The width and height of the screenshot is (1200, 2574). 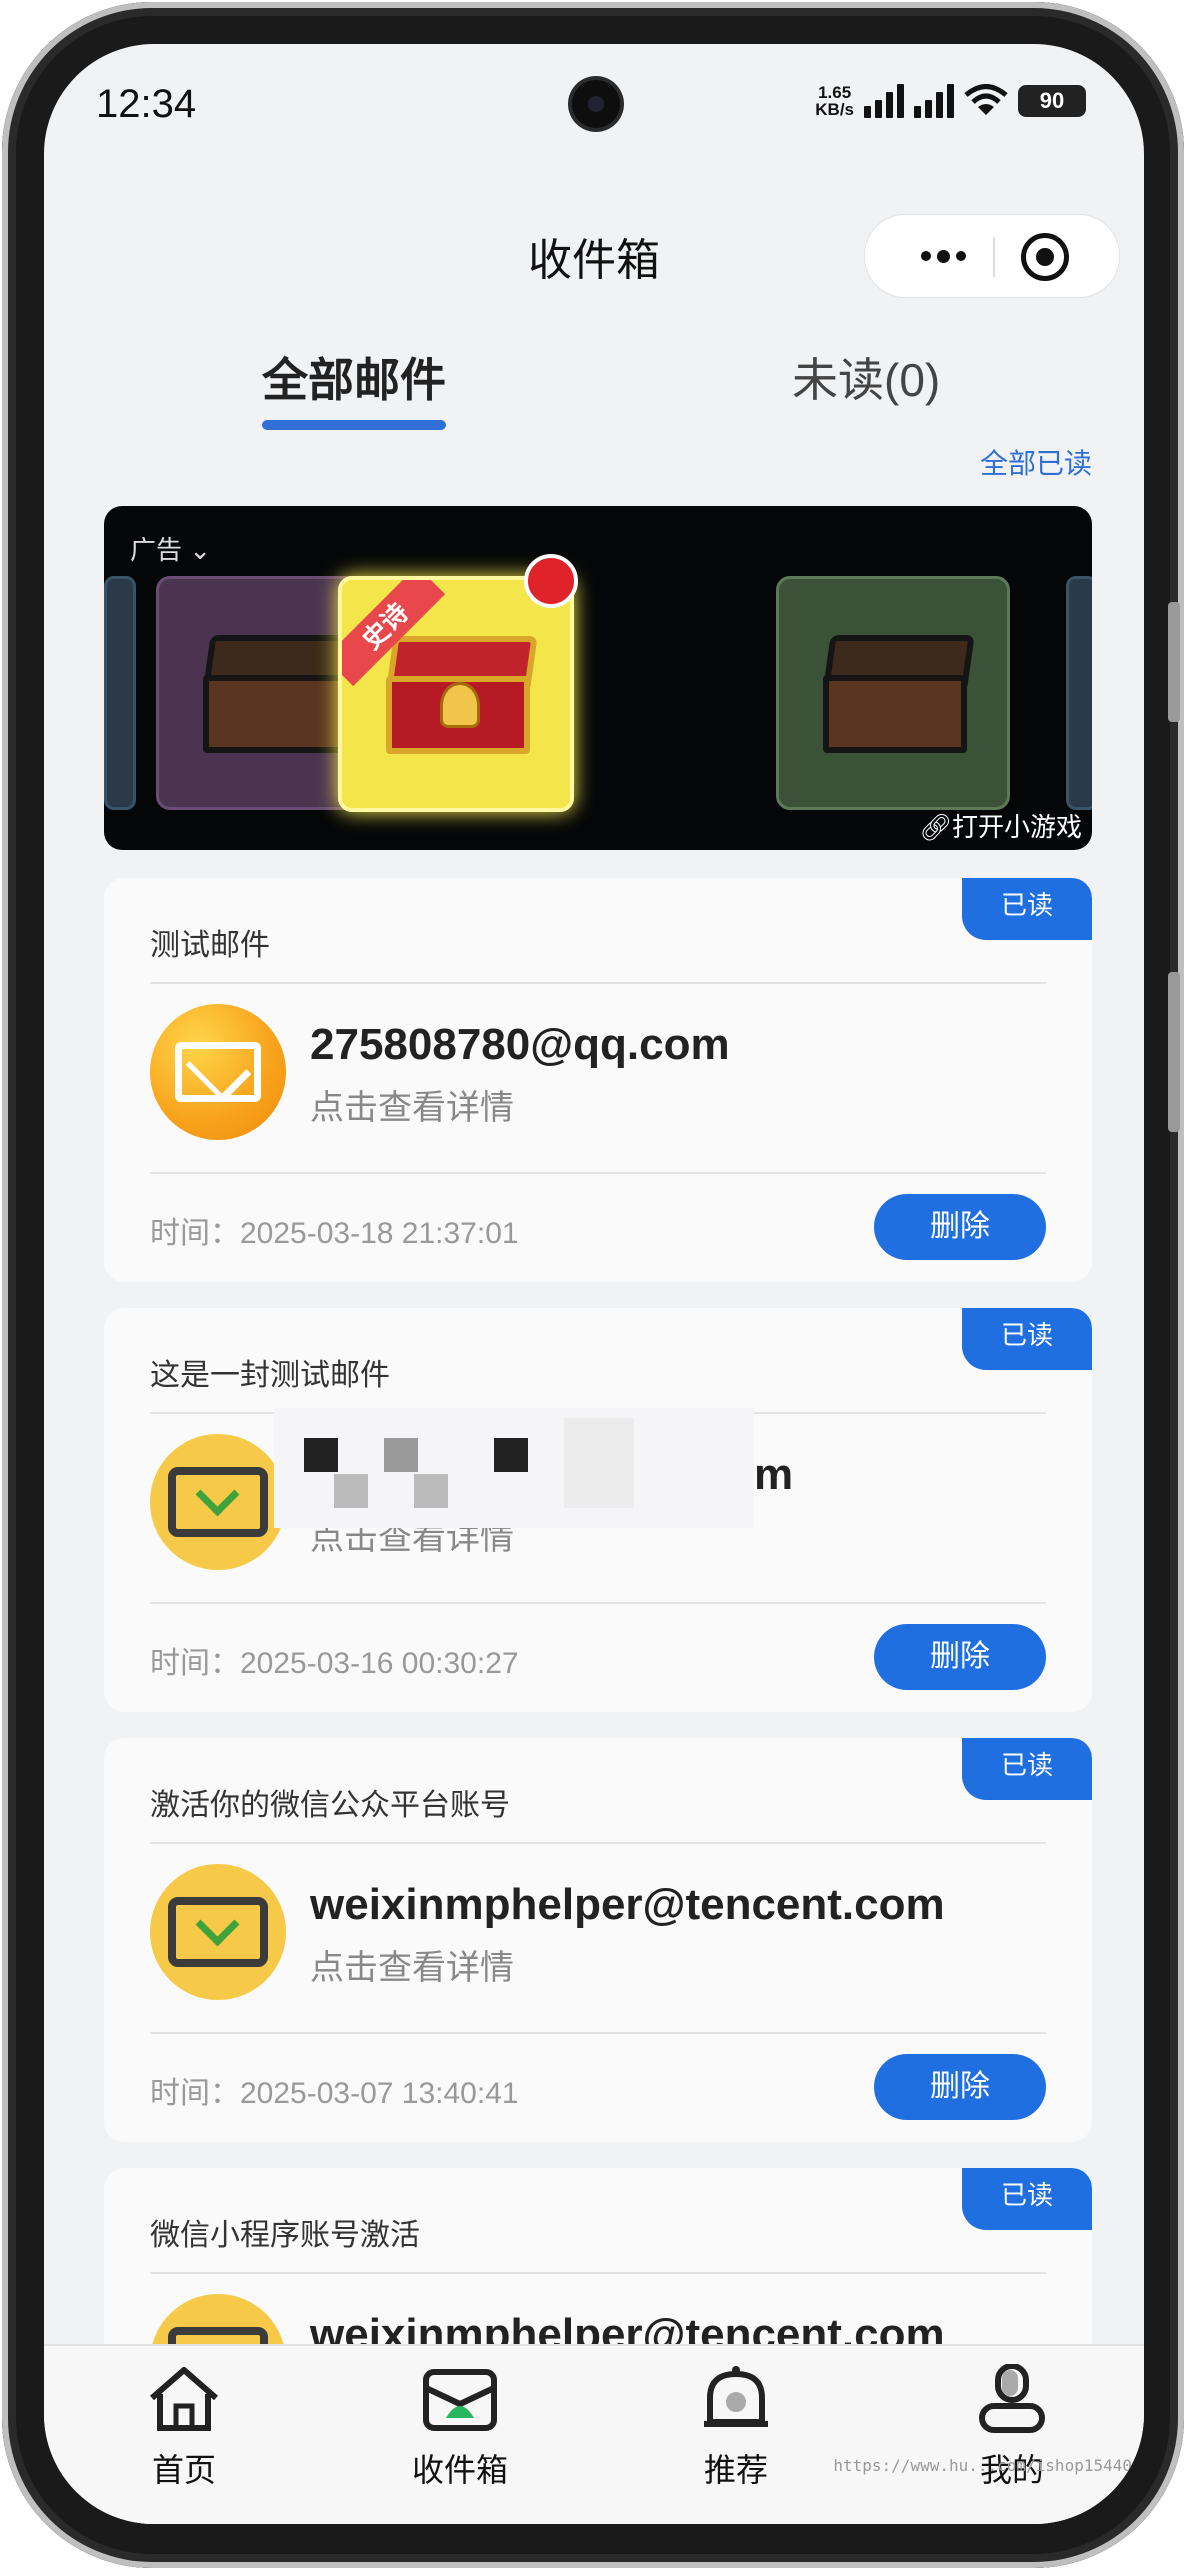 I want to click on watermark: https://www.hu...com/ishop15440, so click(x=982, y=2465).